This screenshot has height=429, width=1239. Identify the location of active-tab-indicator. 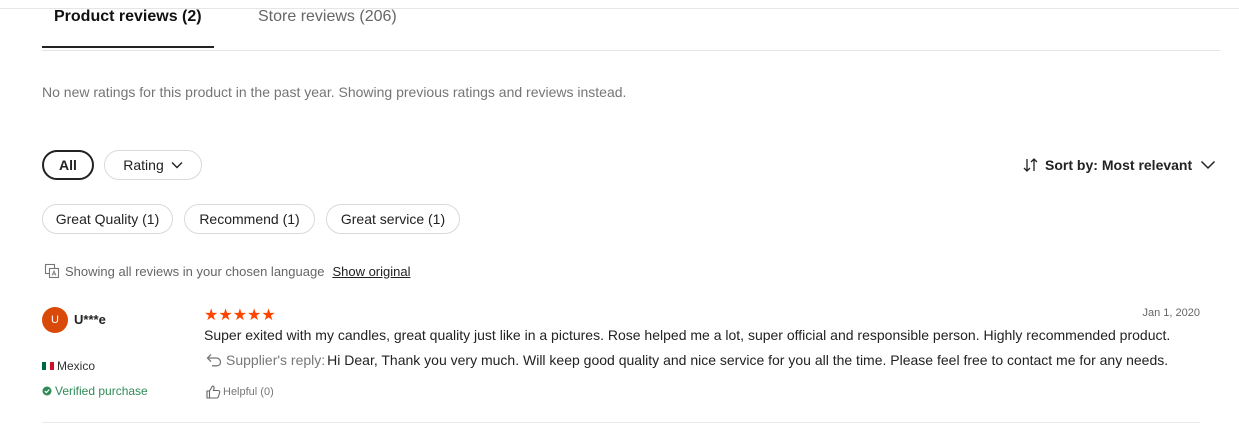
(128, 47).